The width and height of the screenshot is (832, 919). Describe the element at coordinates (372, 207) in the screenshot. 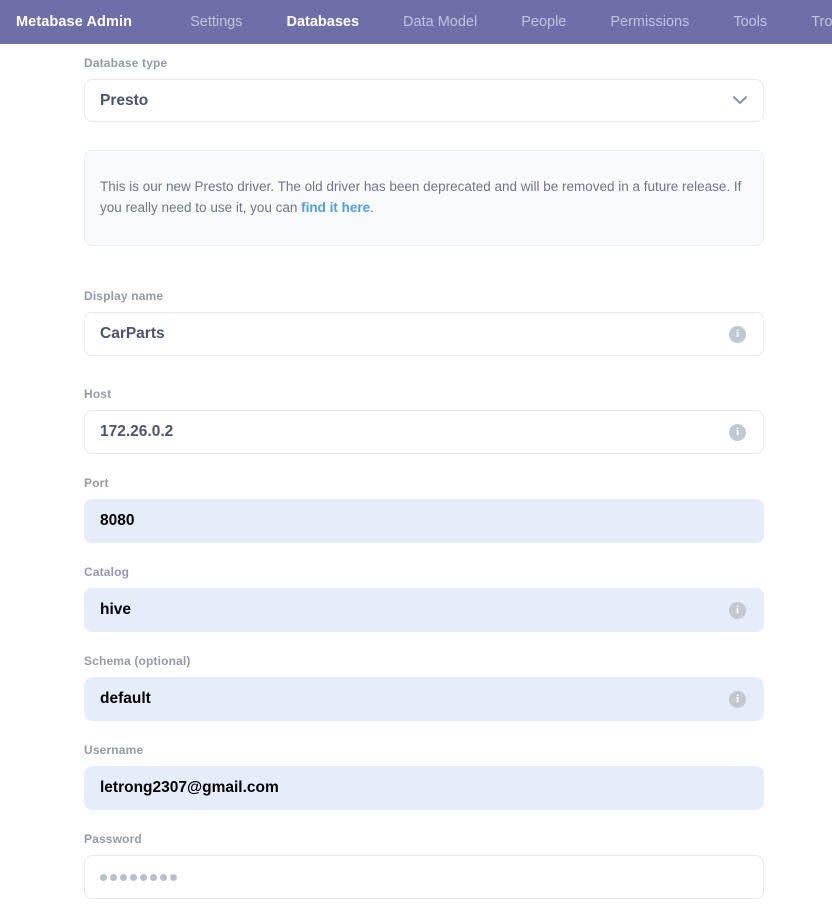

I see `driver-notice-text-after: .` at that location.